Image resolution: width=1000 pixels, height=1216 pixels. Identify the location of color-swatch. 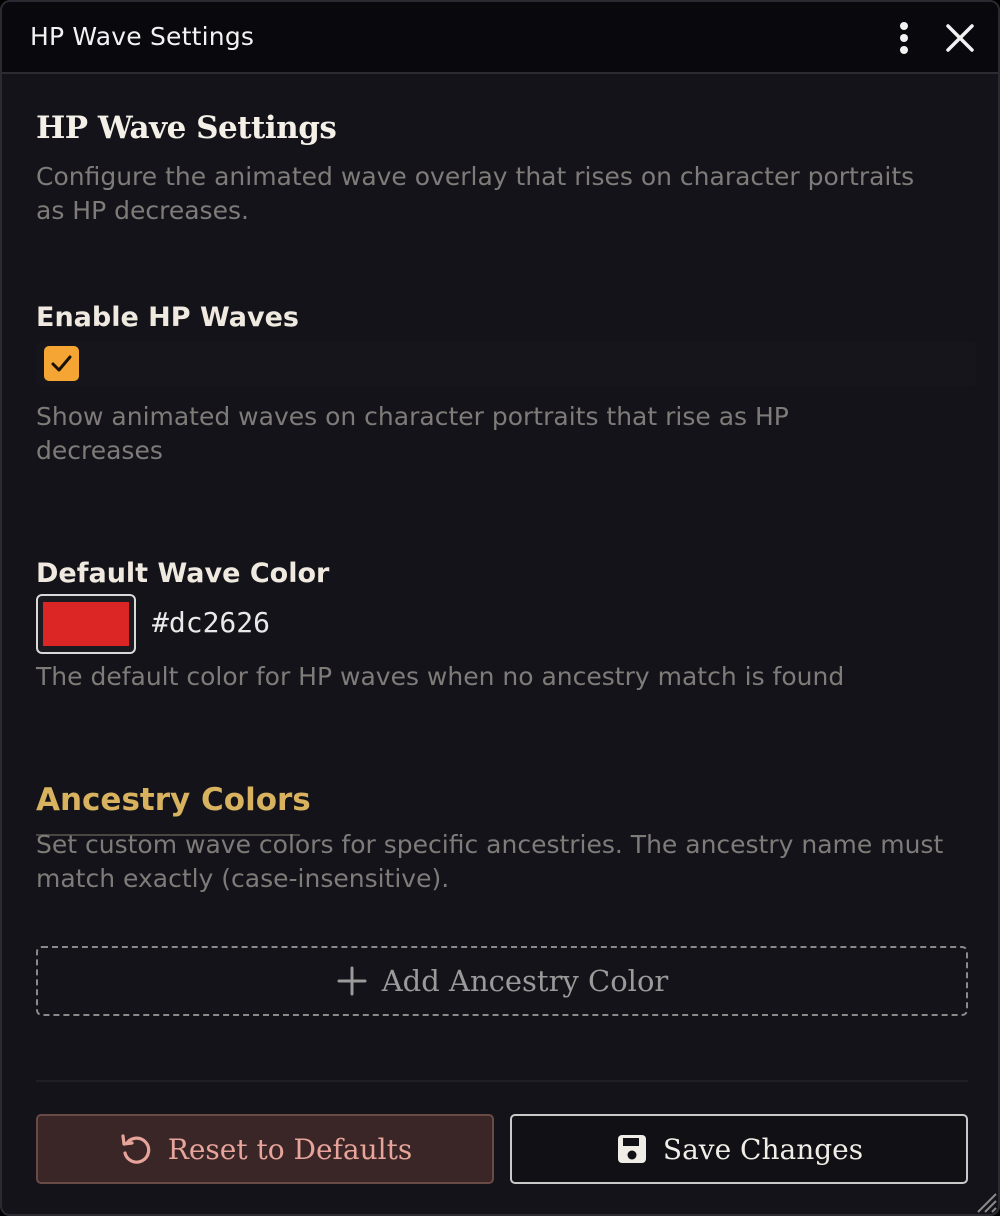
(86, 624).